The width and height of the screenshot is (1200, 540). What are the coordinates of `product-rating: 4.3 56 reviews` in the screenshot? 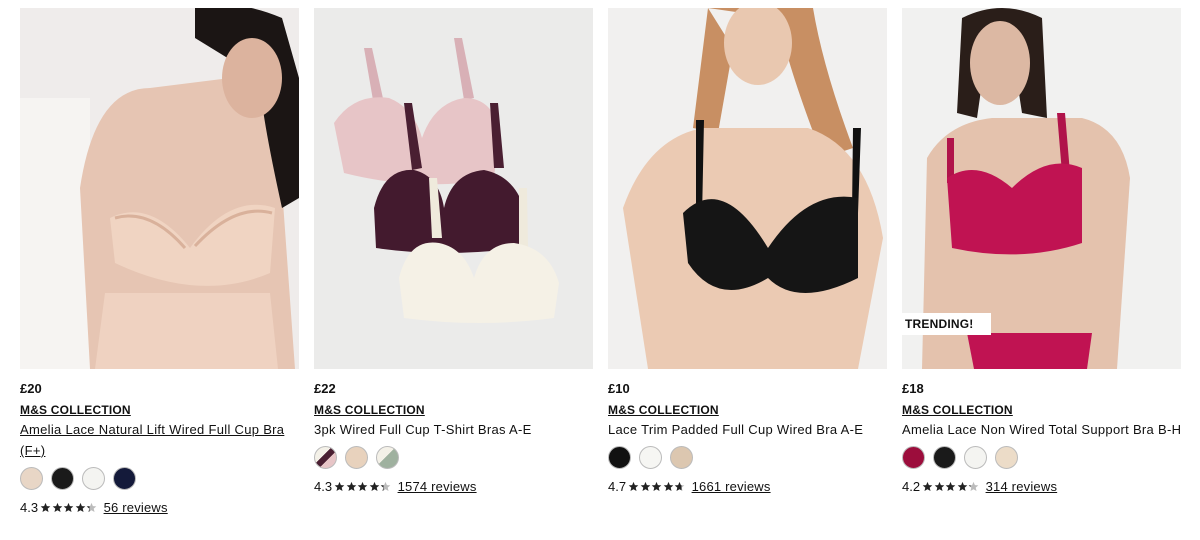 It's located at (160, 507).